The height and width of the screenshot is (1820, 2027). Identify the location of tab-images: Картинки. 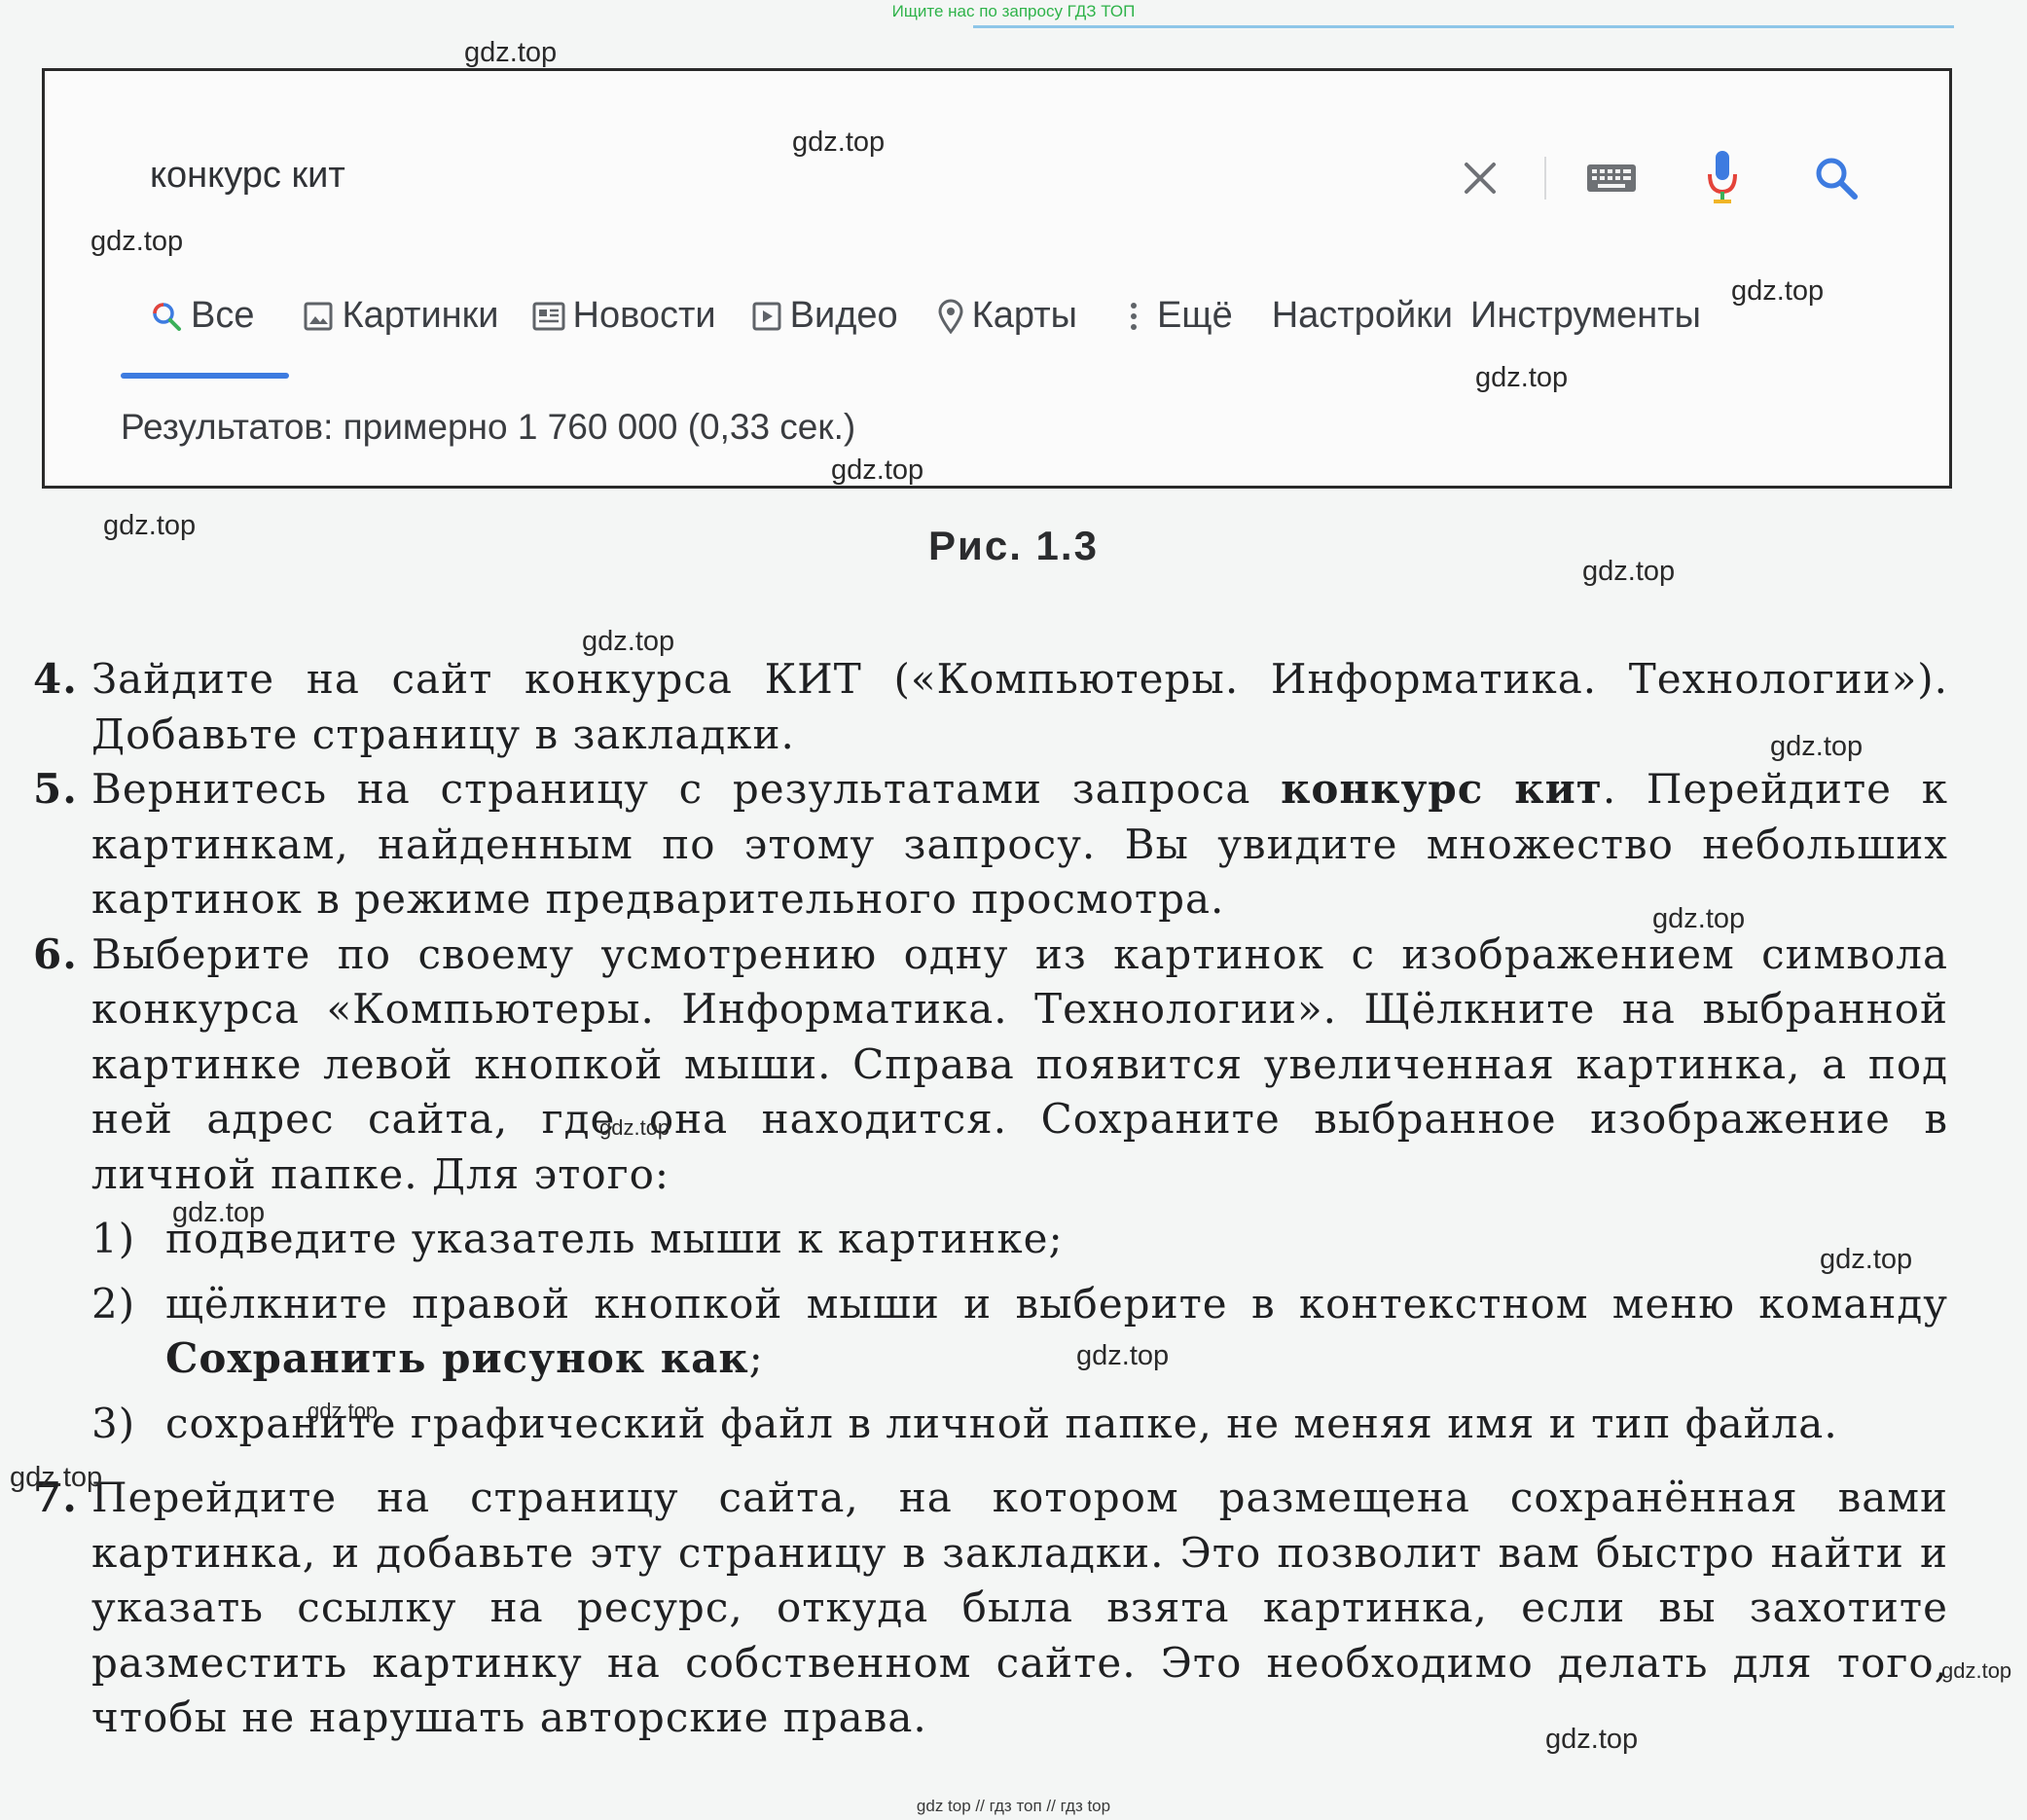
(401, 316).